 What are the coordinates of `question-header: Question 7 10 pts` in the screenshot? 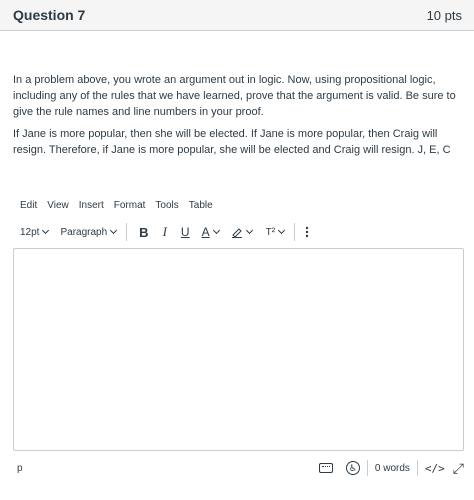 It's located at (237, 15).